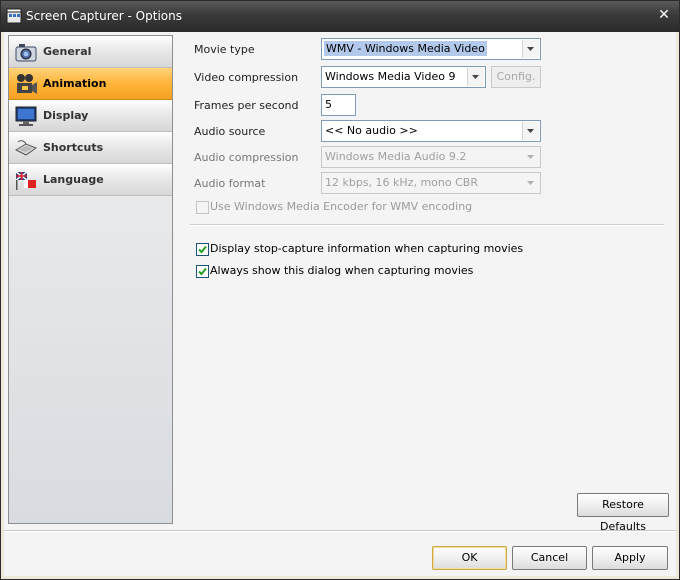 This screenshot has width=680, height=580. Describe the element at coordinates (401, 182) in the screenshot. I see `audio-format-value: 12 kbps, 16 kHz, mono CBR` at that location.